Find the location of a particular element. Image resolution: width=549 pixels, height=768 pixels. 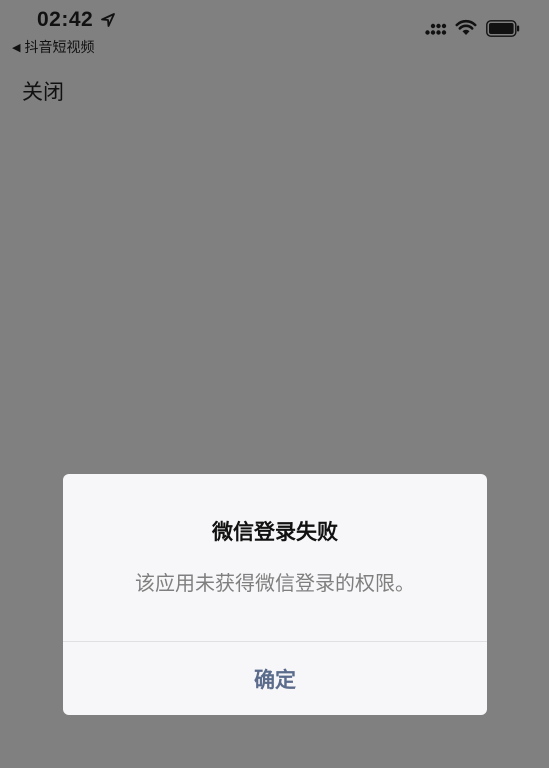

dialog-title: 微信登录失败 is located at coordinates (275, 532).